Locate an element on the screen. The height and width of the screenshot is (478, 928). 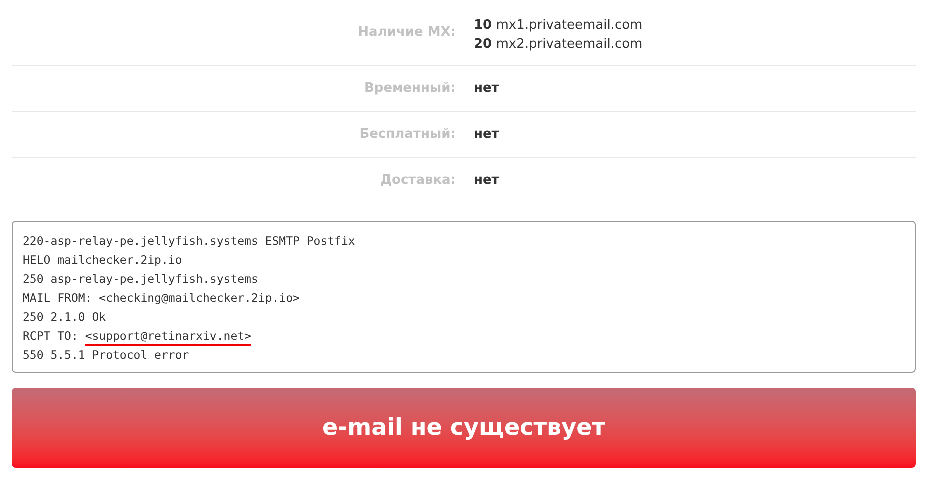
mx-record: 20 mx2.privateemail.com is located at coordinates (558, 45).